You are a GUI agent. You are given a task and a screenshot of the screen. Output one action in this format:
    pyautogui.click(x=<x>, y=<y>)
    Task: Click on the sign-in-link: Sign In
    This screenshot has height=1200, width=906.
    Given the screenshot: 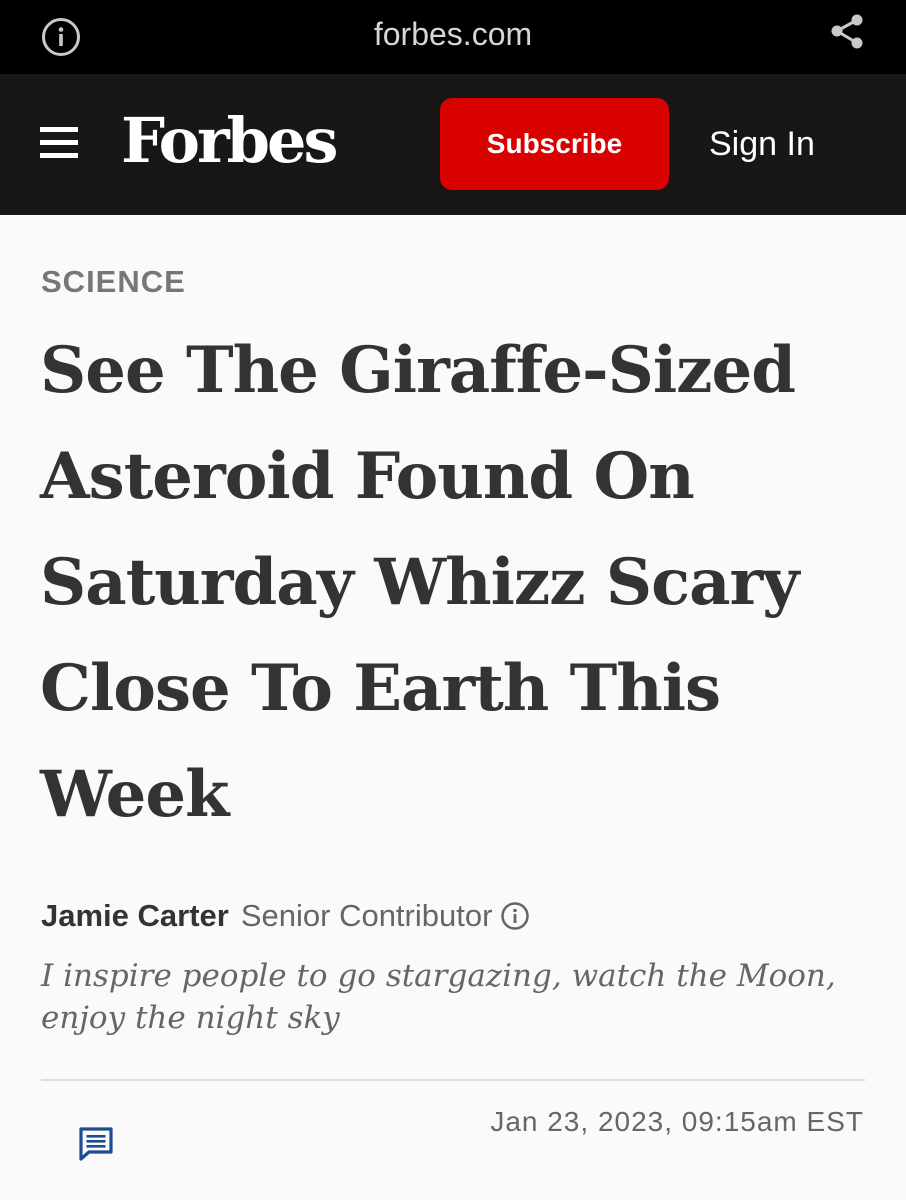 What is the action you would take?
    pyautogui.click(x=762, y=144)
    